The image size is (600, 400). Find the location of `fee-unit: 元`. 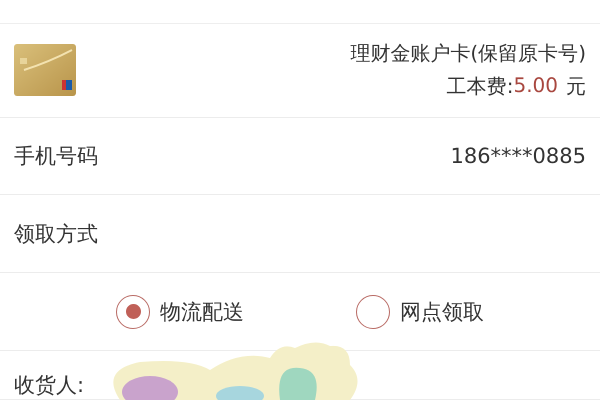

fee-unit: 元 is located at coordinates (576, 86).